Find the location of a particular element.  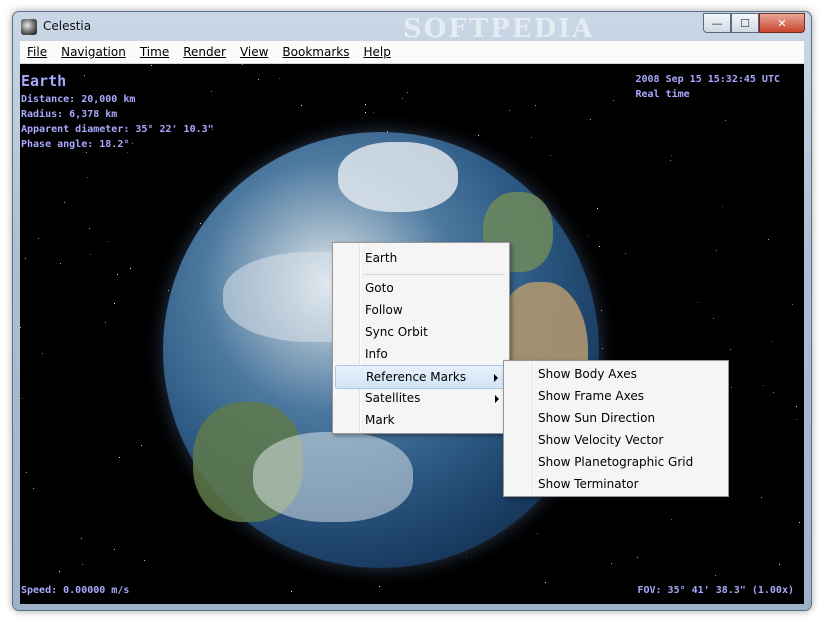

title-bar: Celestia SOFTPEDIA — ☐ ✕ is located at coordinates (412, 28).